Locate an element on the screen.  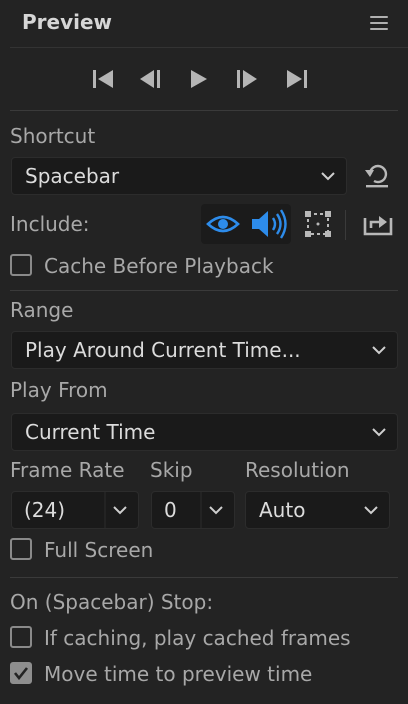
transport-controls is located at coordinates (204, 79).